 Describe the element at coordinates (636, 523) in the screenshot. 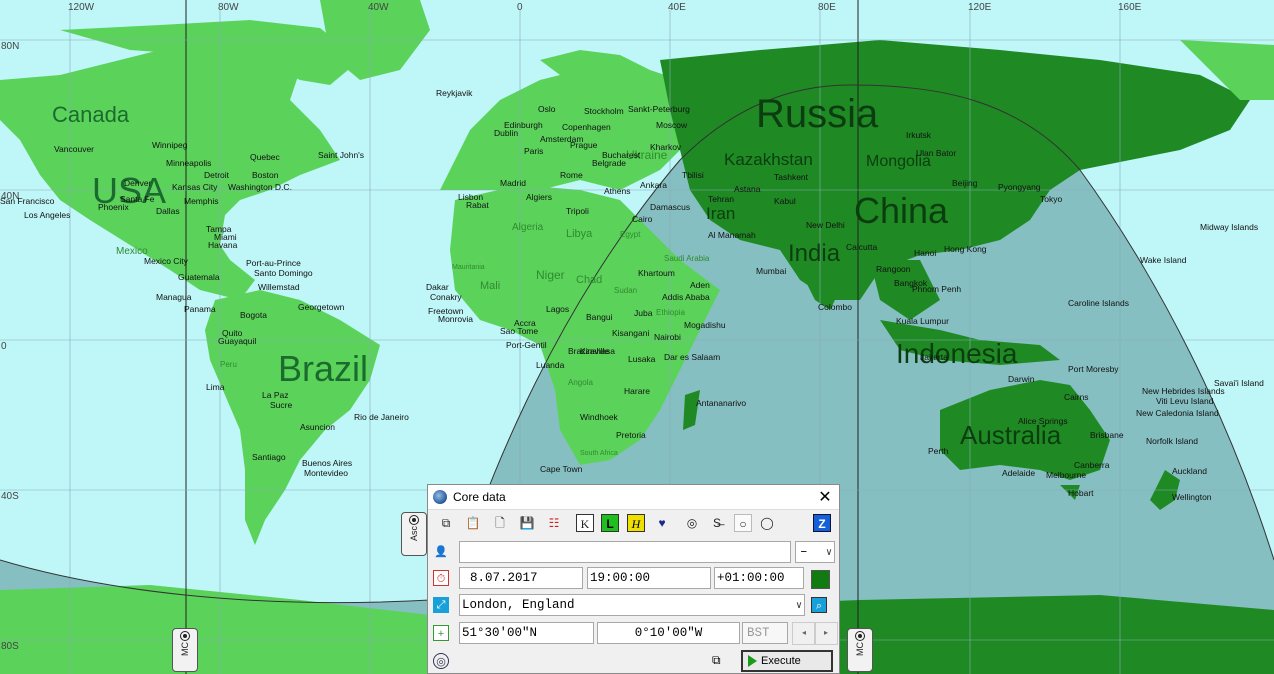

I see `h-icon: H` at that location.